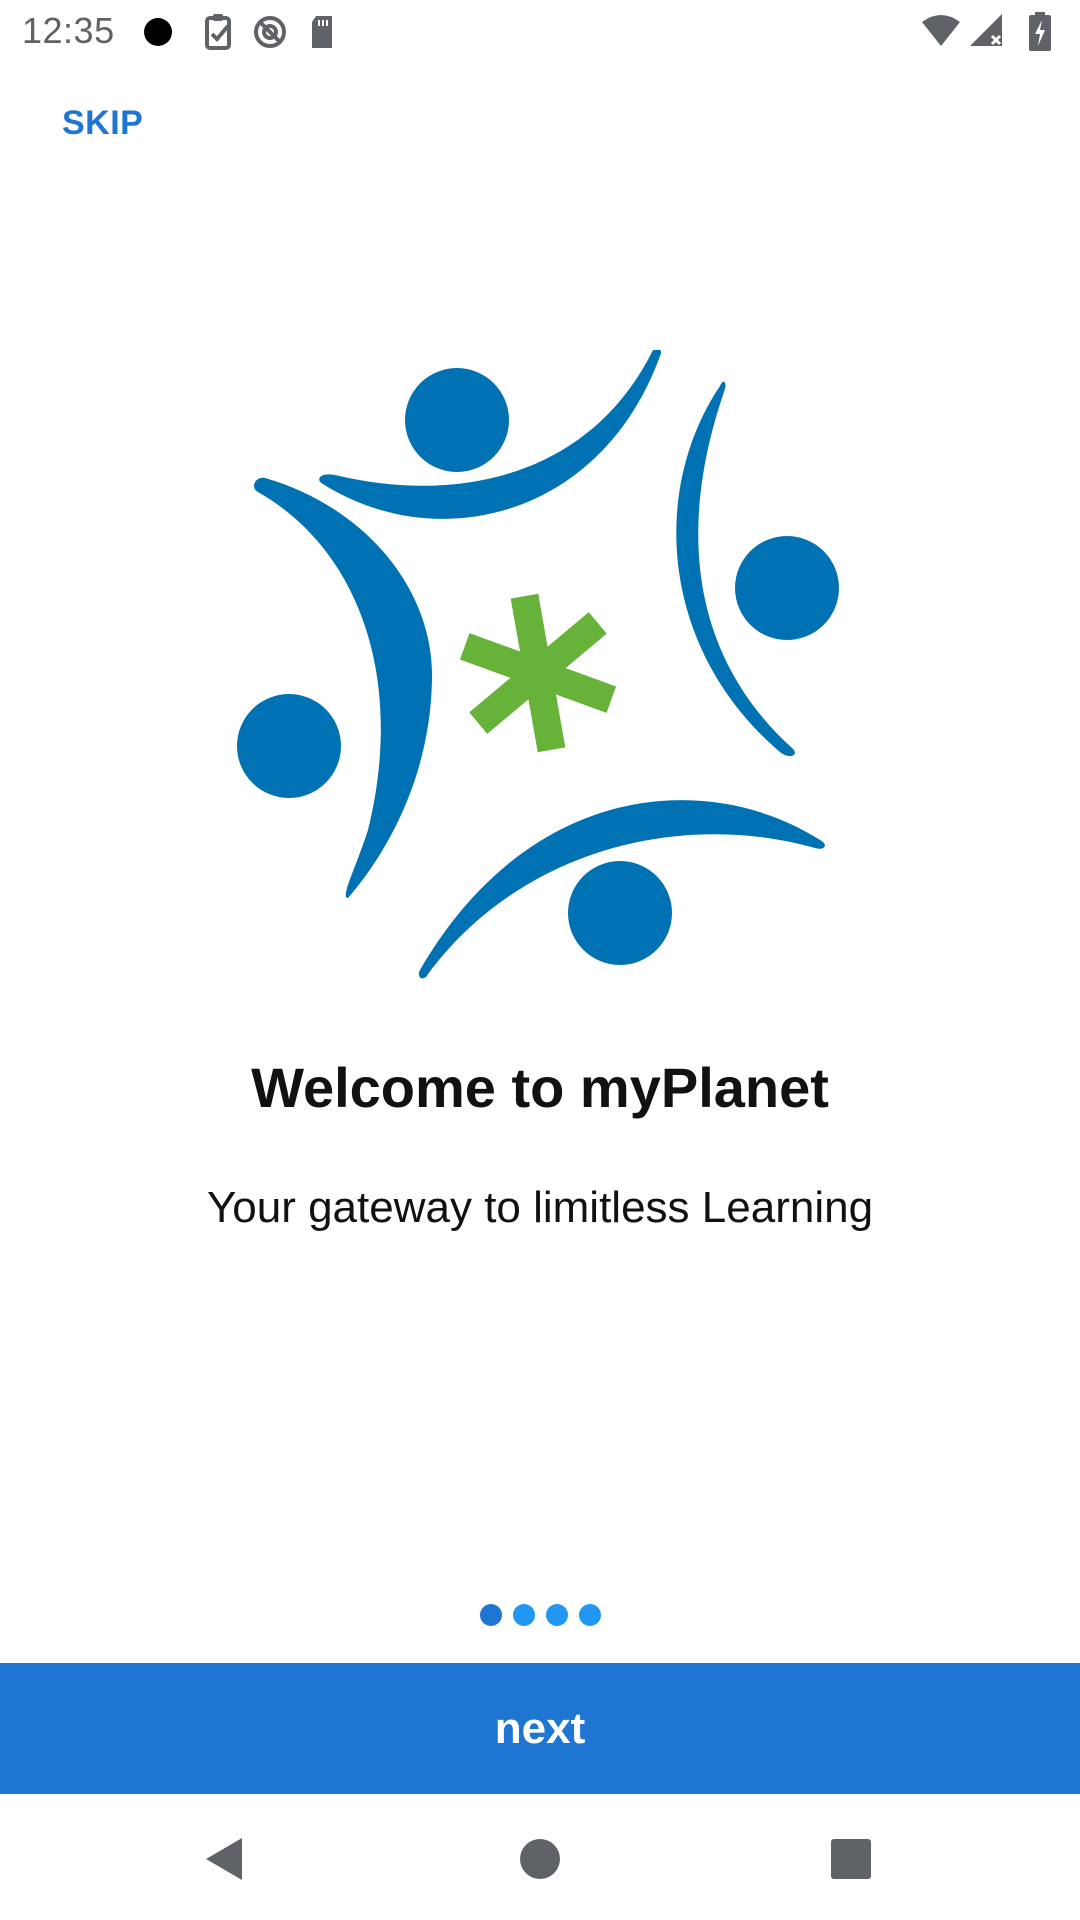 This screenshot has width=1080, height=1920. What do you see at coordinates (322, 32) in the screenshot?
I see `sd-card-icon` at bounding box center [322, 32].